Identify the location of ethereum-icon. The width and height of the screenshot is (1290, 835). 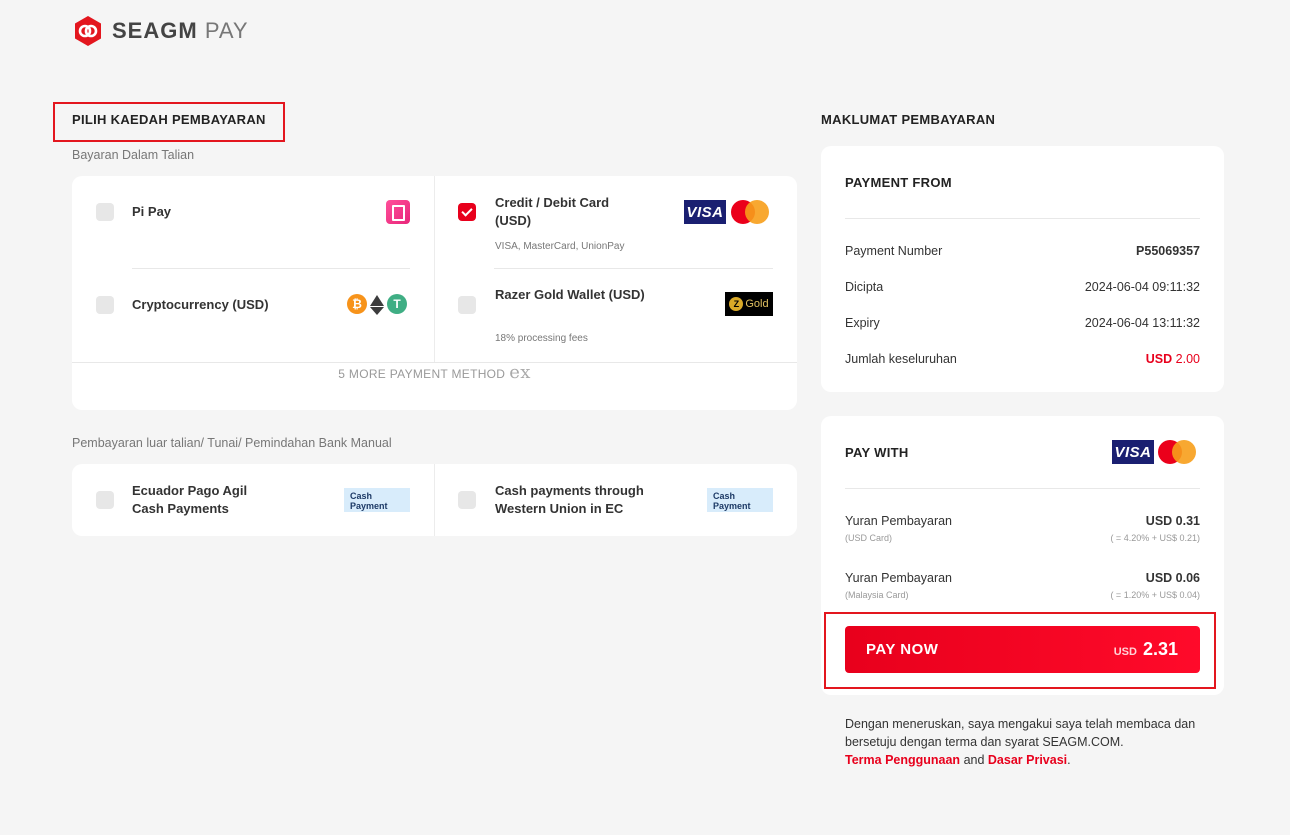
(377, 304).